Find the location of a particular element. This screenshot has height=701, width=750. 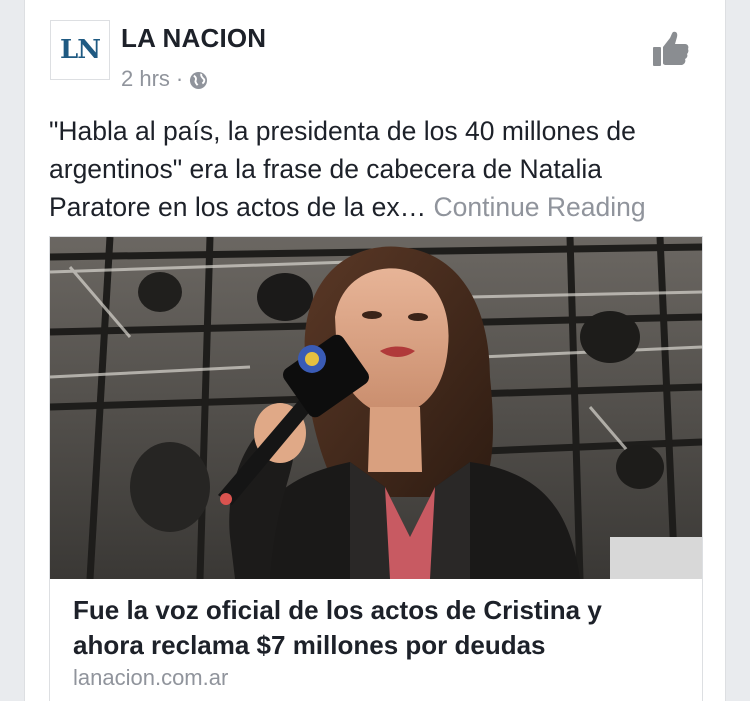

avatar-logo-text: LN is located at coordinates (80, 50).